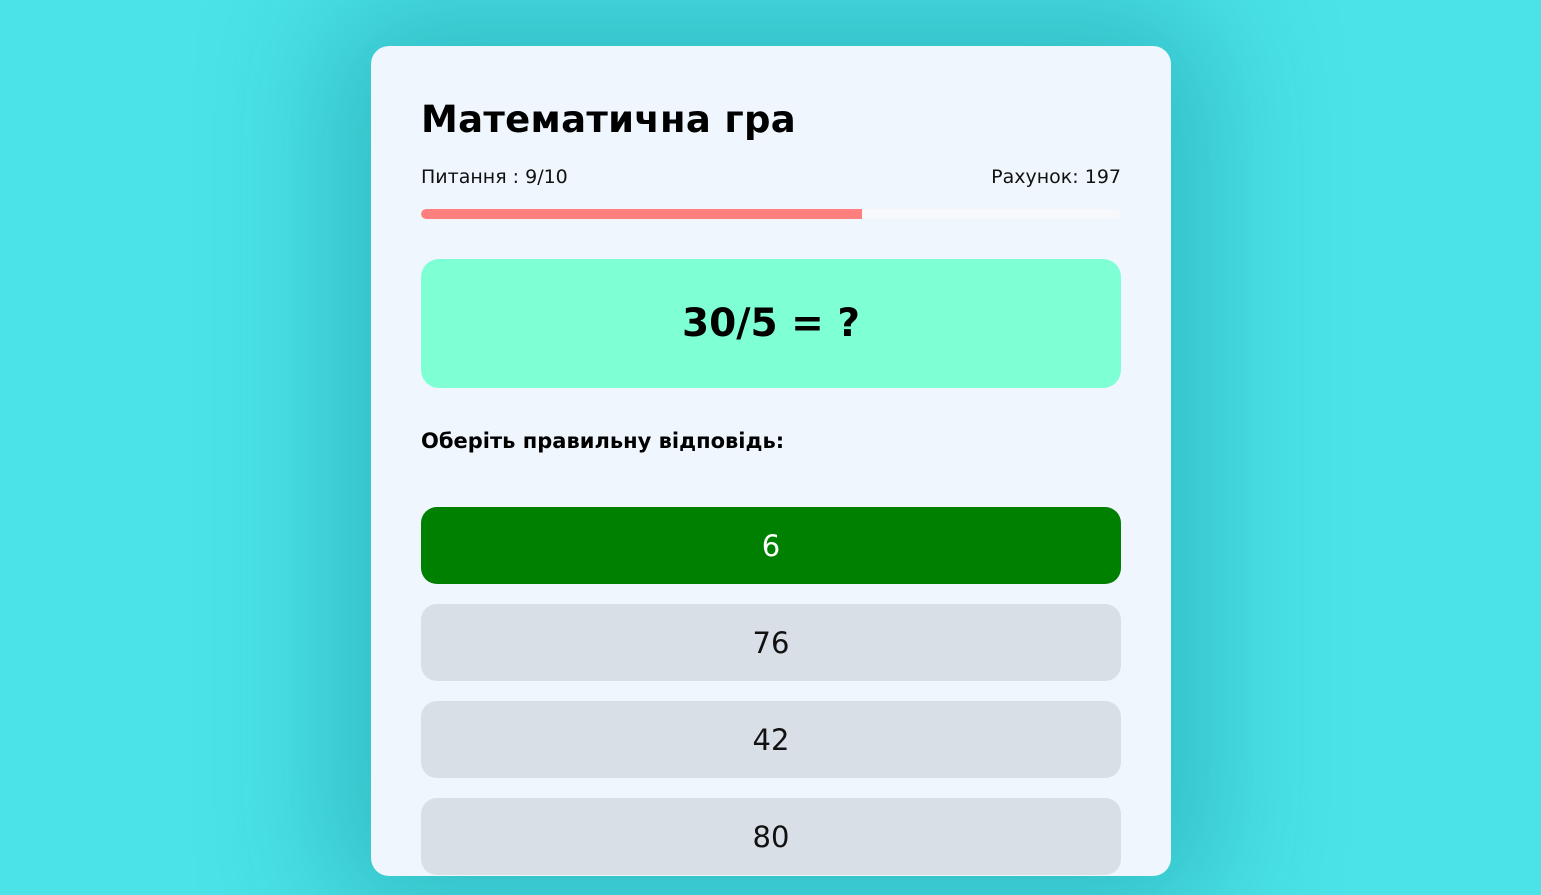 The height and width of the screenshot is (895, 1541). I want to click on answer-option-label: 80, so click(771, 836).